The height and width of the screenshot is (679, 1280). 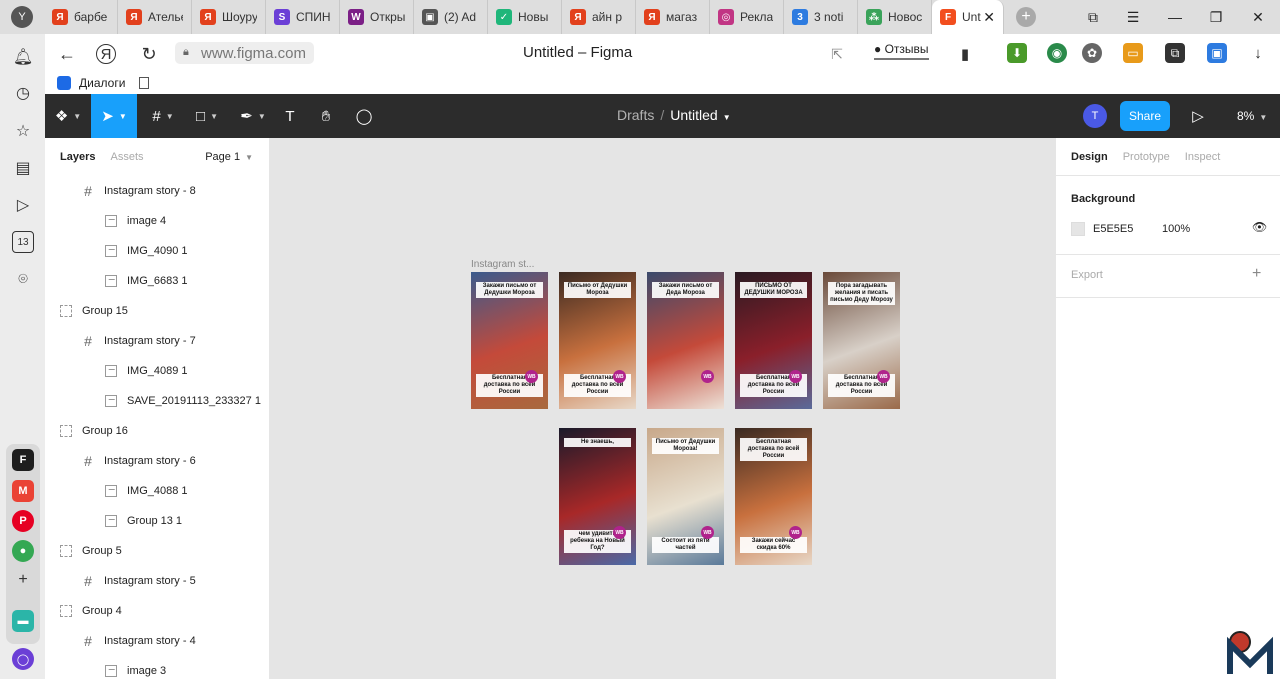 What do you see at coordinates (157, 401) in the screenshot?
I see `layer-row: SAVE_20191113_233327 1` at bounding box center [157, 401].